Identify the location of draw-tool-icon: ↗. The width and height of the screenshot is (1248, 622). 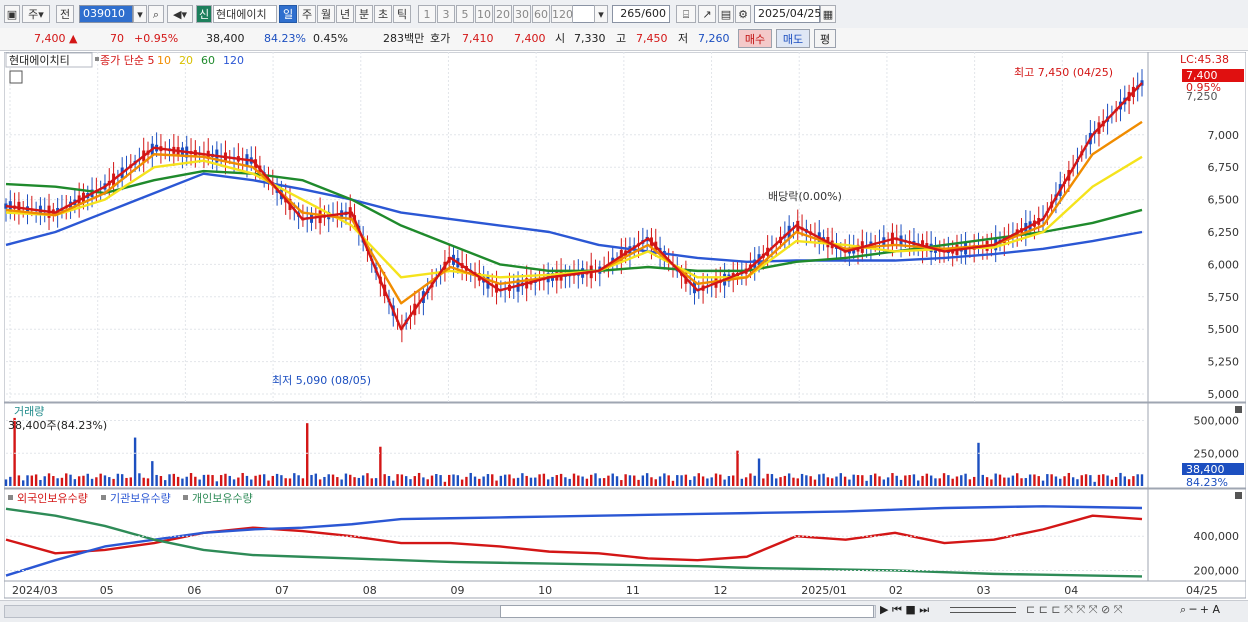
(707, 14).